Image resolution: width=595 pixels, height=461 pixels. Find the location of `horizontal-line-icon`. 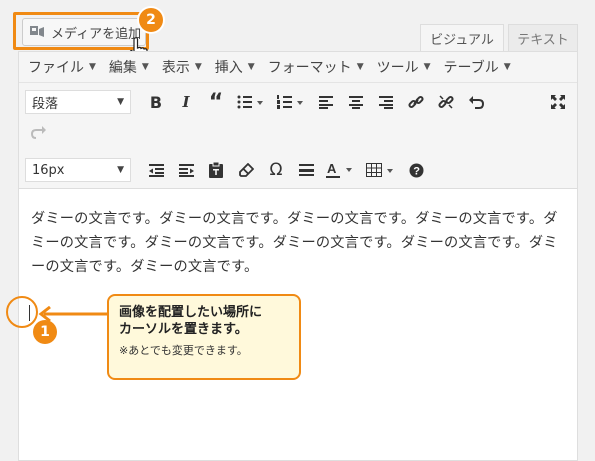

horizontal-line-icon is located at coordinates (306, 170).